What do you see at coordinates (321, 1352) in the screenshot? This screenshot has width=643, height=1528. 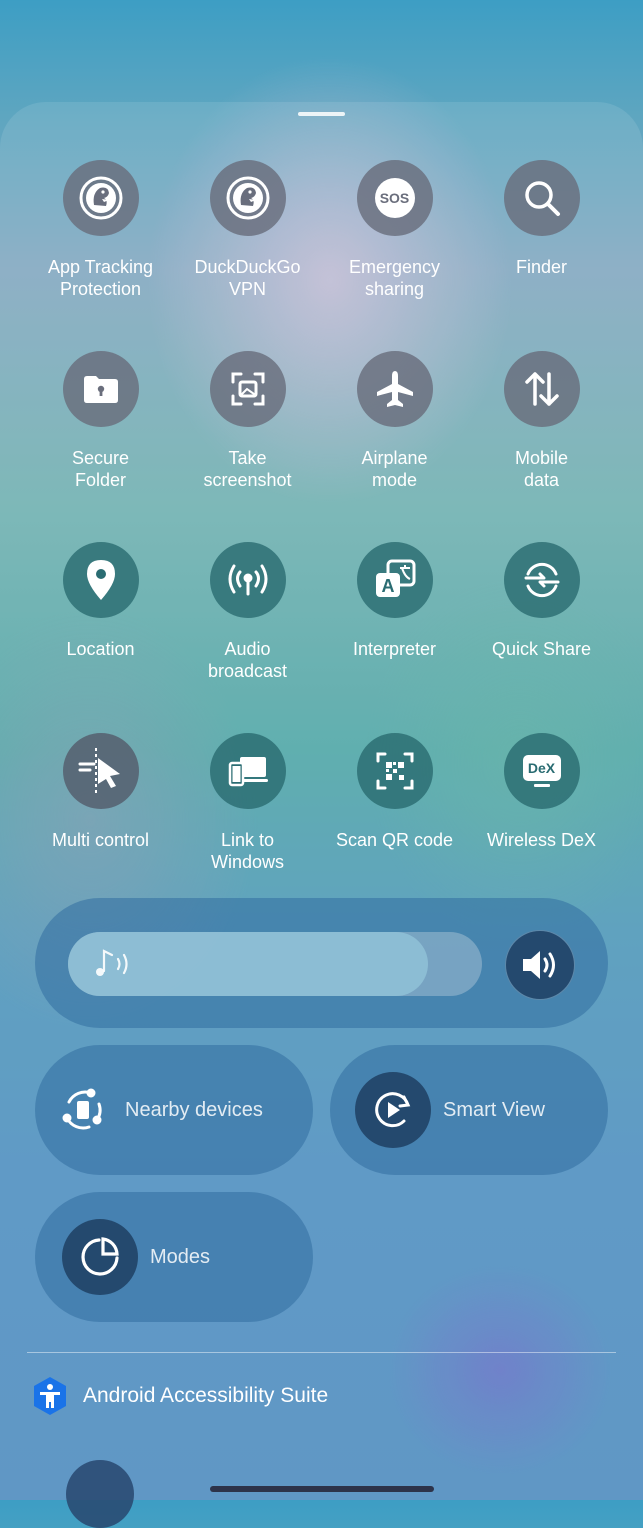 I see `divider` at bounding box center [321, 1352].